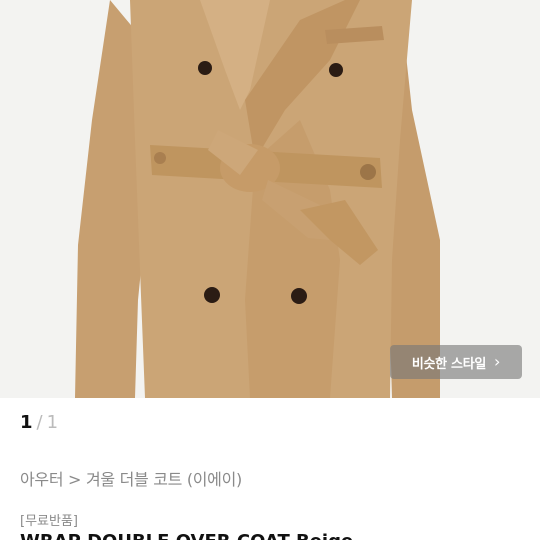 The width and height of the screenshot is (540, 540). I want to click on similar-style-button: 비슷한 스타일 ›, so click(456, 362).